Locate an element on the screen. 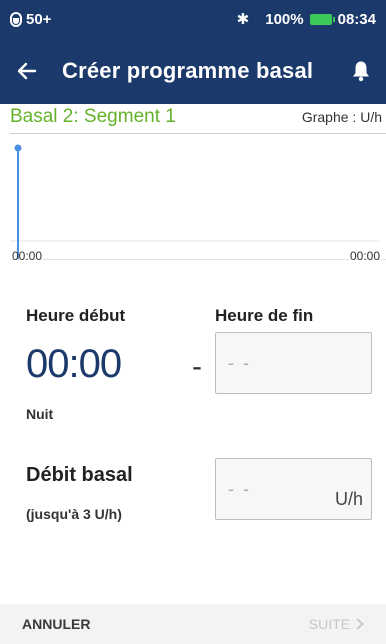 The height and width of the screenshot is (644, 386). pod-status: 50+ is located at coordinates (30, 19).